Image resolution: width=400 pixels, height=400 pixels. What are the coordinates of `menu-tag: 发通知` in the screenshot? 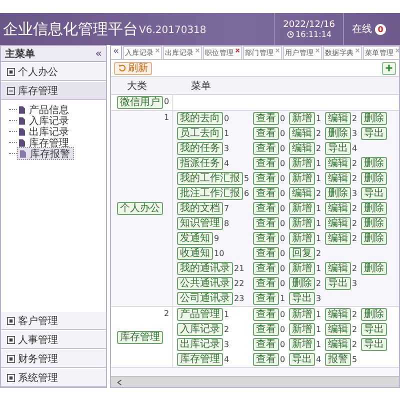 It's located at (195, 238).